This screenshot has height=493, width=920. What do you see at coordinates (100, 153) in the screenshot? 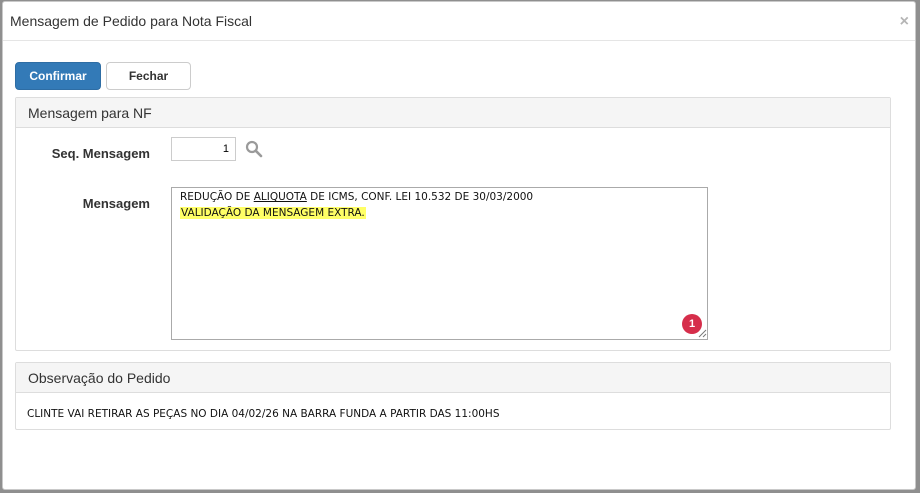
I see `seq-label: Seq. Mensagem` at bounding box center [100, 153].